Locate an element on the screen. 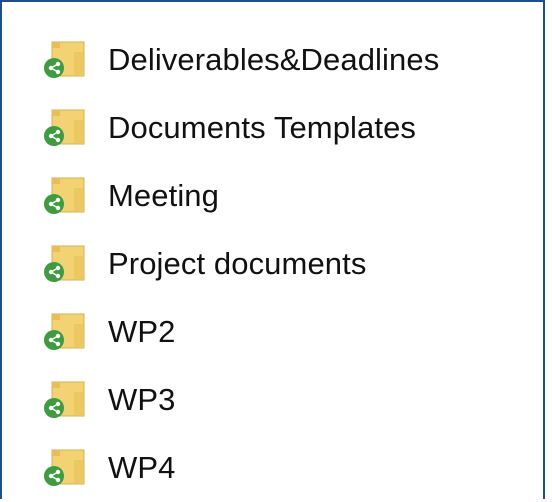 This screenshot has width=552, height=502. folder-item-deliverables-deadlines: Deliverables&Deadlines is located at coordinates (290, 60).